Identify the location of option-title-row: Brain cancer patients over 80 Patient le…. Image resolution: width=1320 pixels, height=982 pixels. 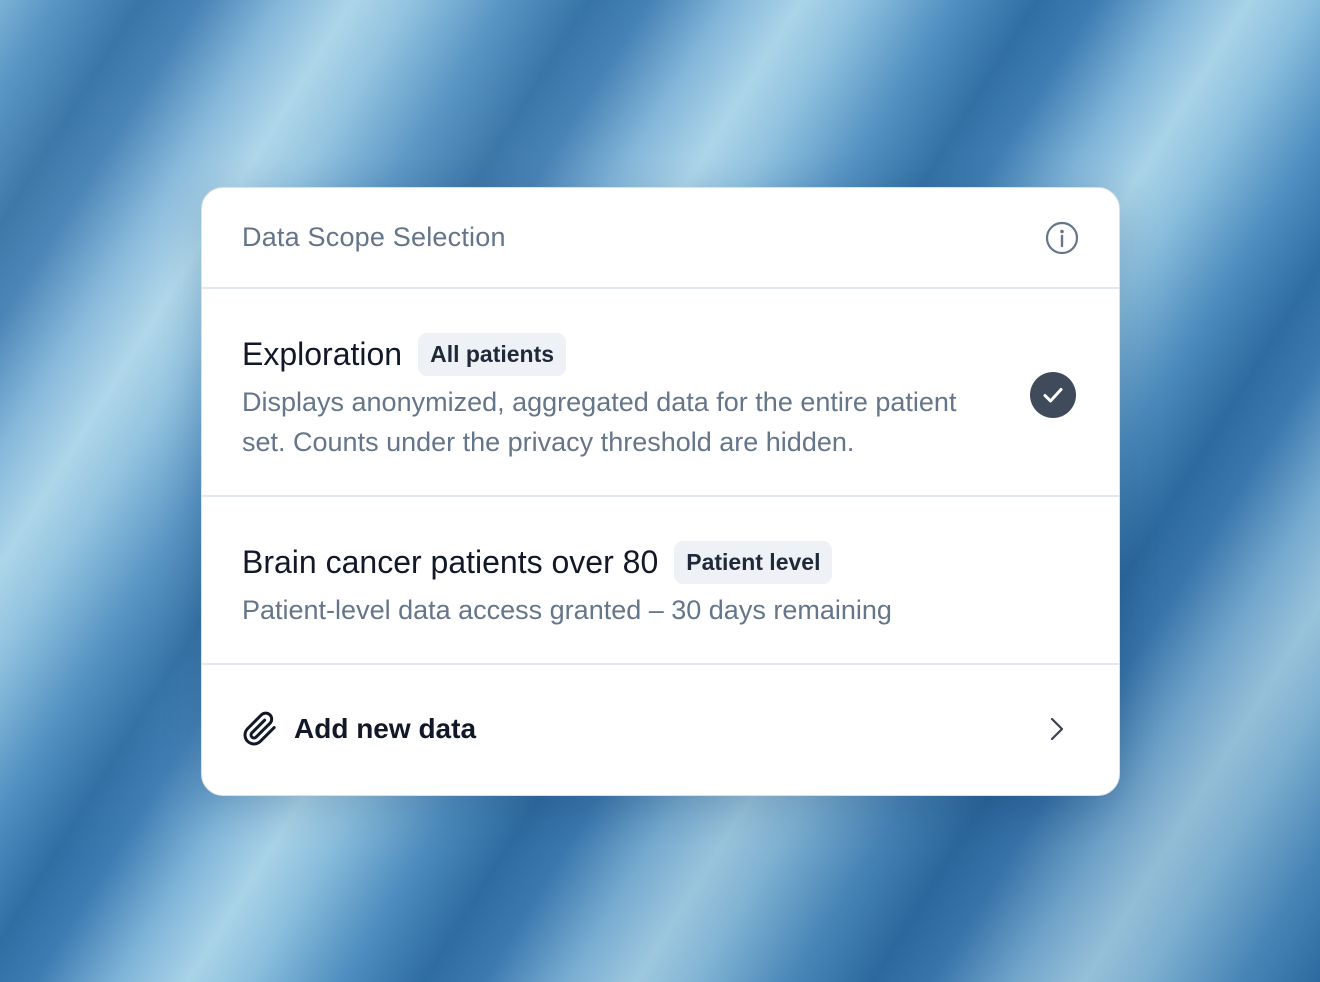
(660, 562).